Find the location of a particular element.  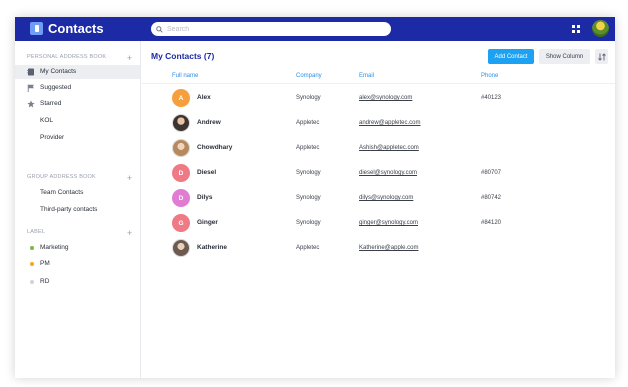

sidebar-item-pm: PM is located at coordinates (77, 264).